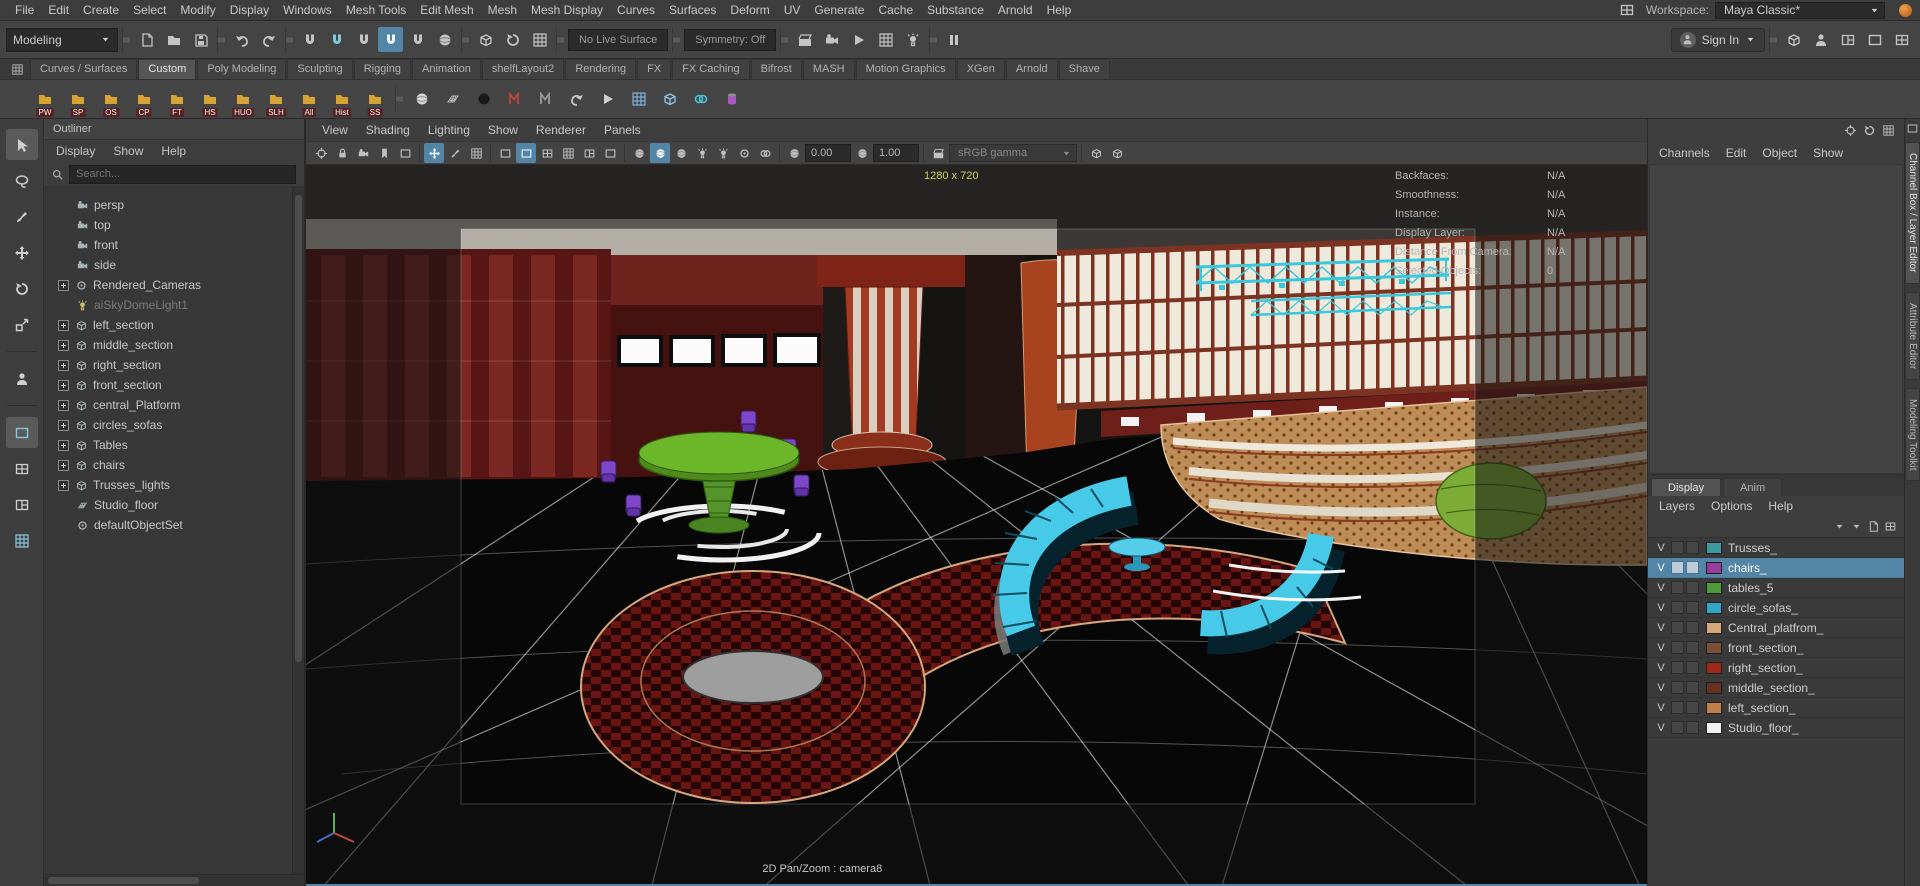  Describe the element at coordinates (953, 39) in the screenshot. I see `pause-evaluation-icon` at that location.